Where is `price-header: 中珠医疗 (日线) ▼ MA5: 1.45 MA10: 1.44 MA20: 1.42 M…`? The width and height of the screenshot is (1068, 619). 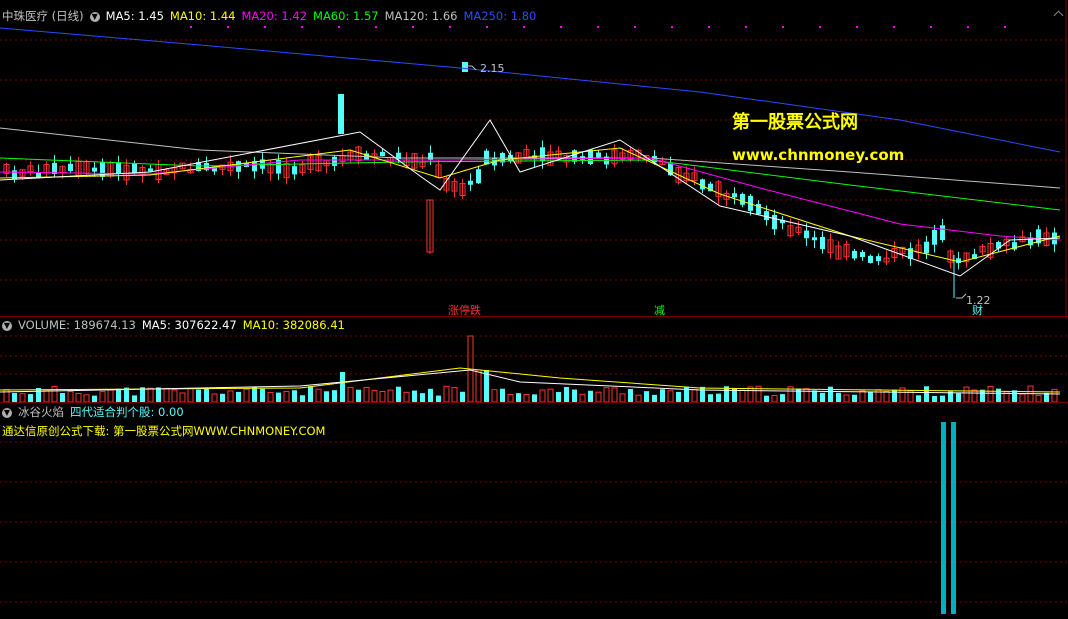 price-header: 中珠医疗 (日线) ▼ MA5: 1.45 MA10: 1.44 MA20: 1.42 M… is located at coordinates (272, 16).